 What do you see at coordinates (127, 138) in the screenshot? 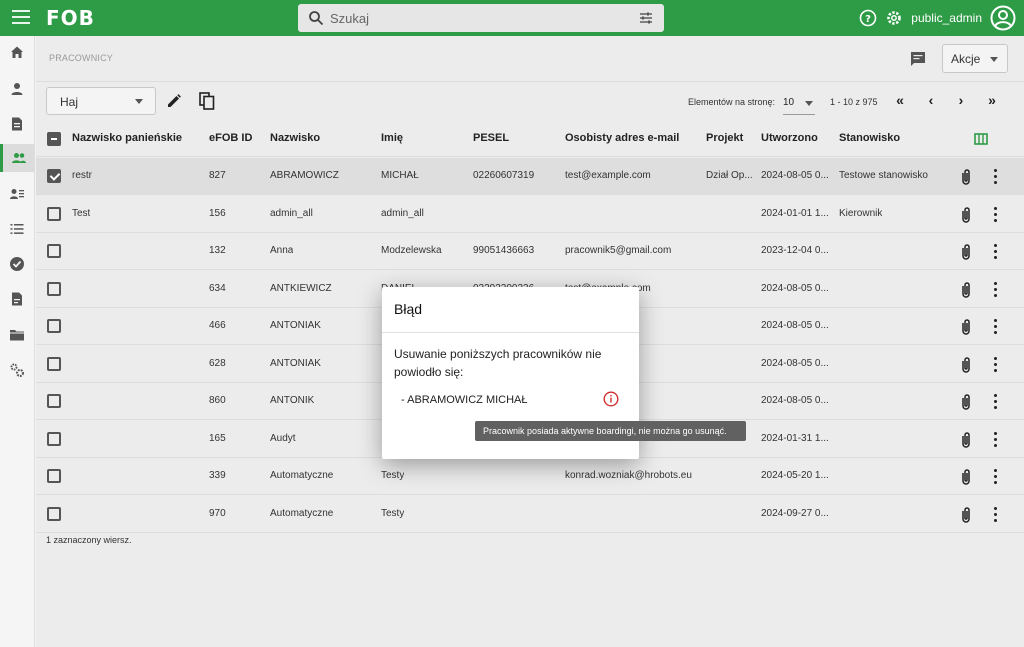
I see `column-maiden-name: Nazwisko panieńskie` at bounding box center [127, 138].